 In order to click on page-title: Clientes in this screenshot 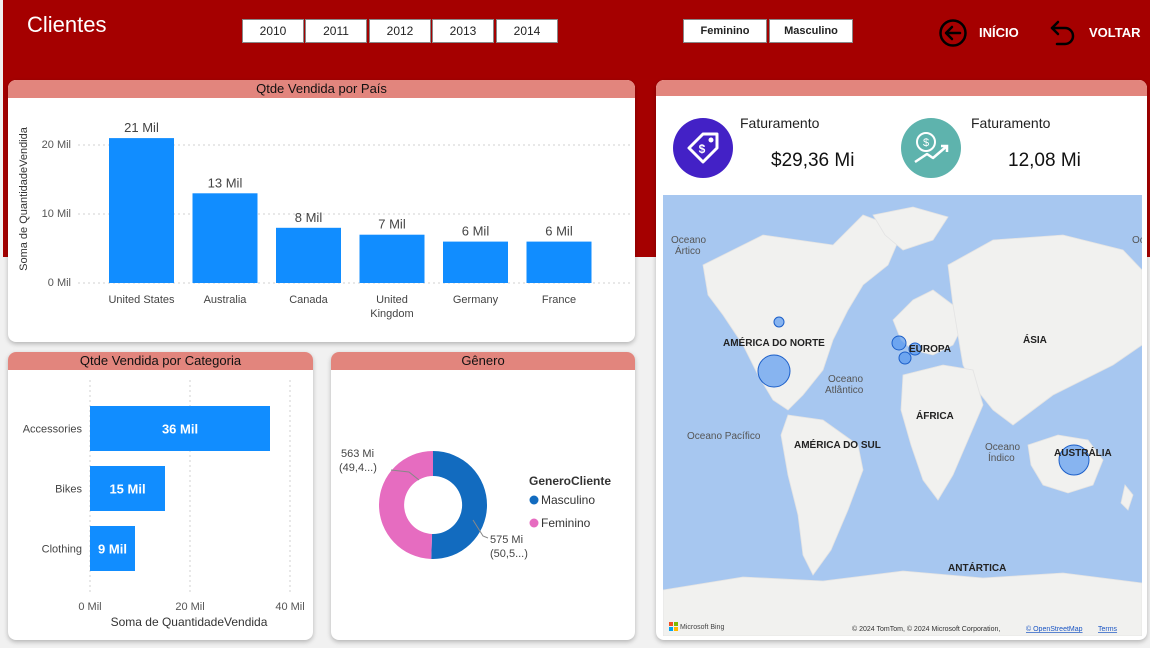, I will do `click(67, 24)`.